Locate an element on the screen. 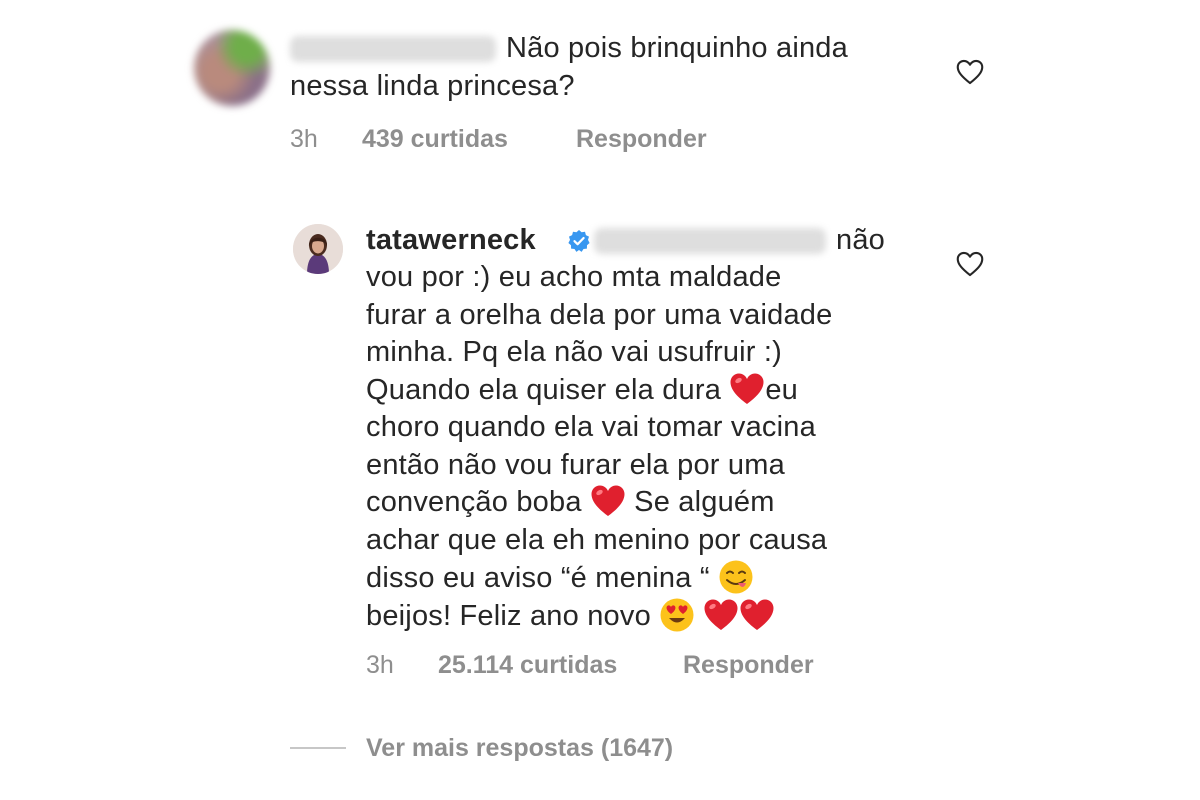  comment-line: achar que ela eh menino por causa is located at coordinates (597, 539).